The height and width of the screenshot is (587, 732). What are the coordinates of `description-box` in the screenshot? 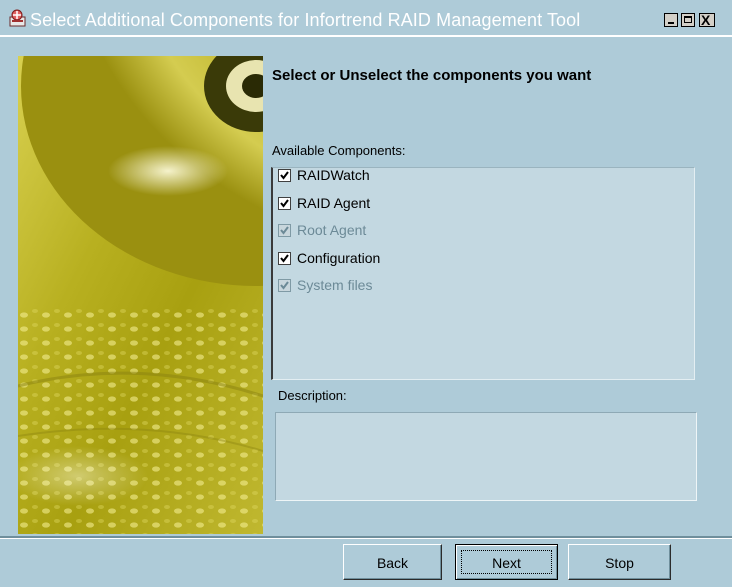 It's located at (486, 456).